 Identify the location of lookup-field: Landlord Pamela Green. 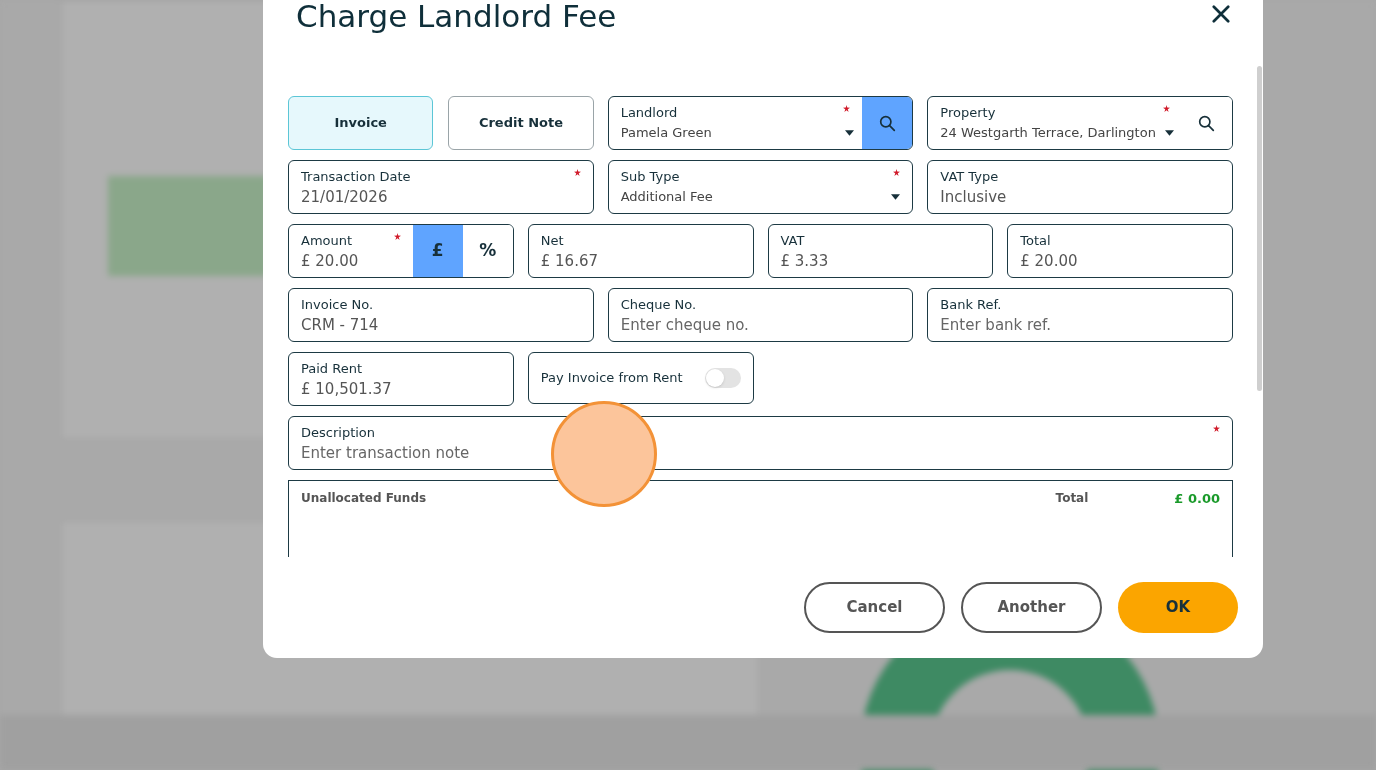
(760, 123).